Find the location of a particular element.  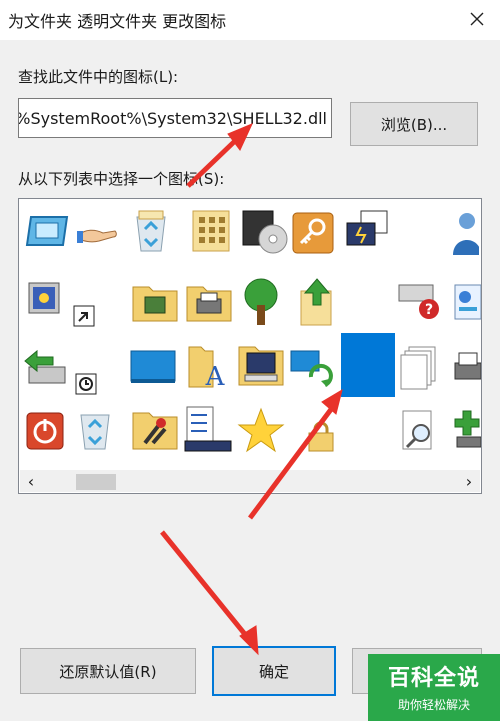

close-button is located at coordinates (477, 19).